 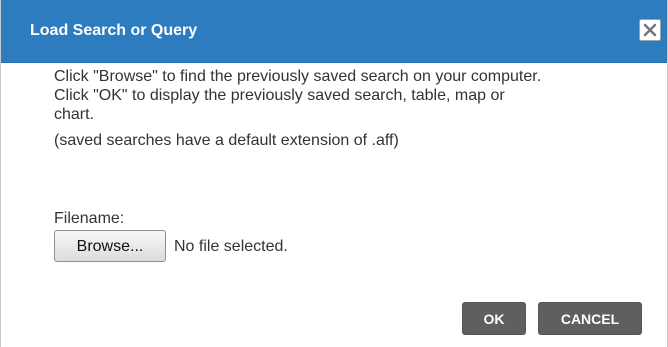 What do you see at coordinates (590, 318) in the screenshot?
I see `cancel-button: CANCEL` at bounding box center [590, 318].